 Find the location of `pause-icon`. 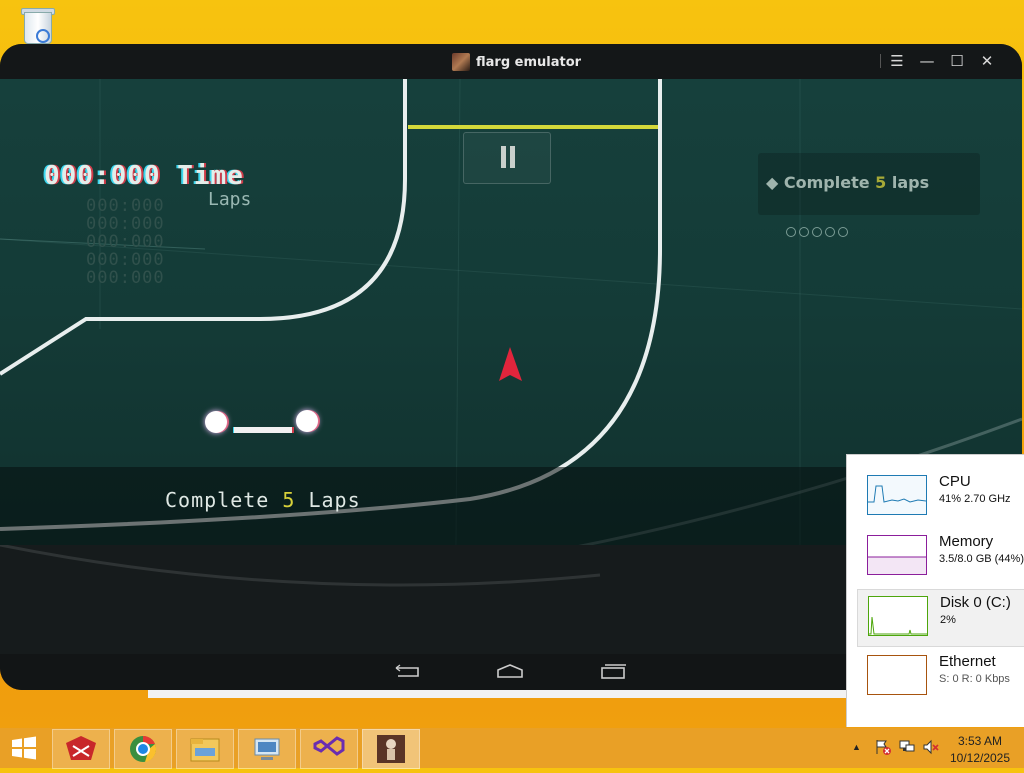

pause-icon is located at coordinates (503, 157).